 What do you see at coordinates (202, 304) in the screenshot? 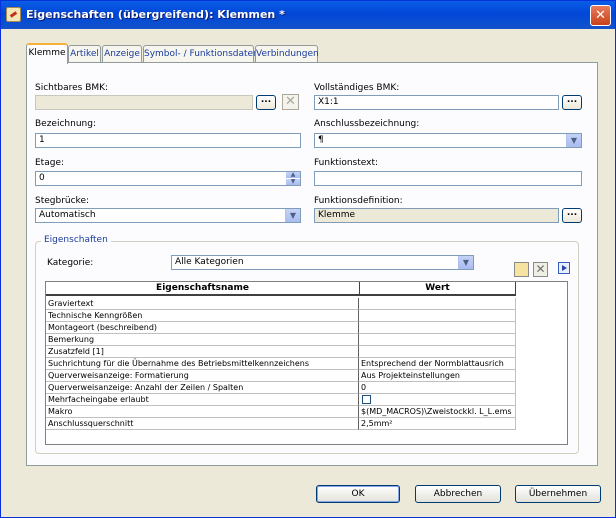
I see `property-name-cell: Graviertext` at bounding box center [202, 304].